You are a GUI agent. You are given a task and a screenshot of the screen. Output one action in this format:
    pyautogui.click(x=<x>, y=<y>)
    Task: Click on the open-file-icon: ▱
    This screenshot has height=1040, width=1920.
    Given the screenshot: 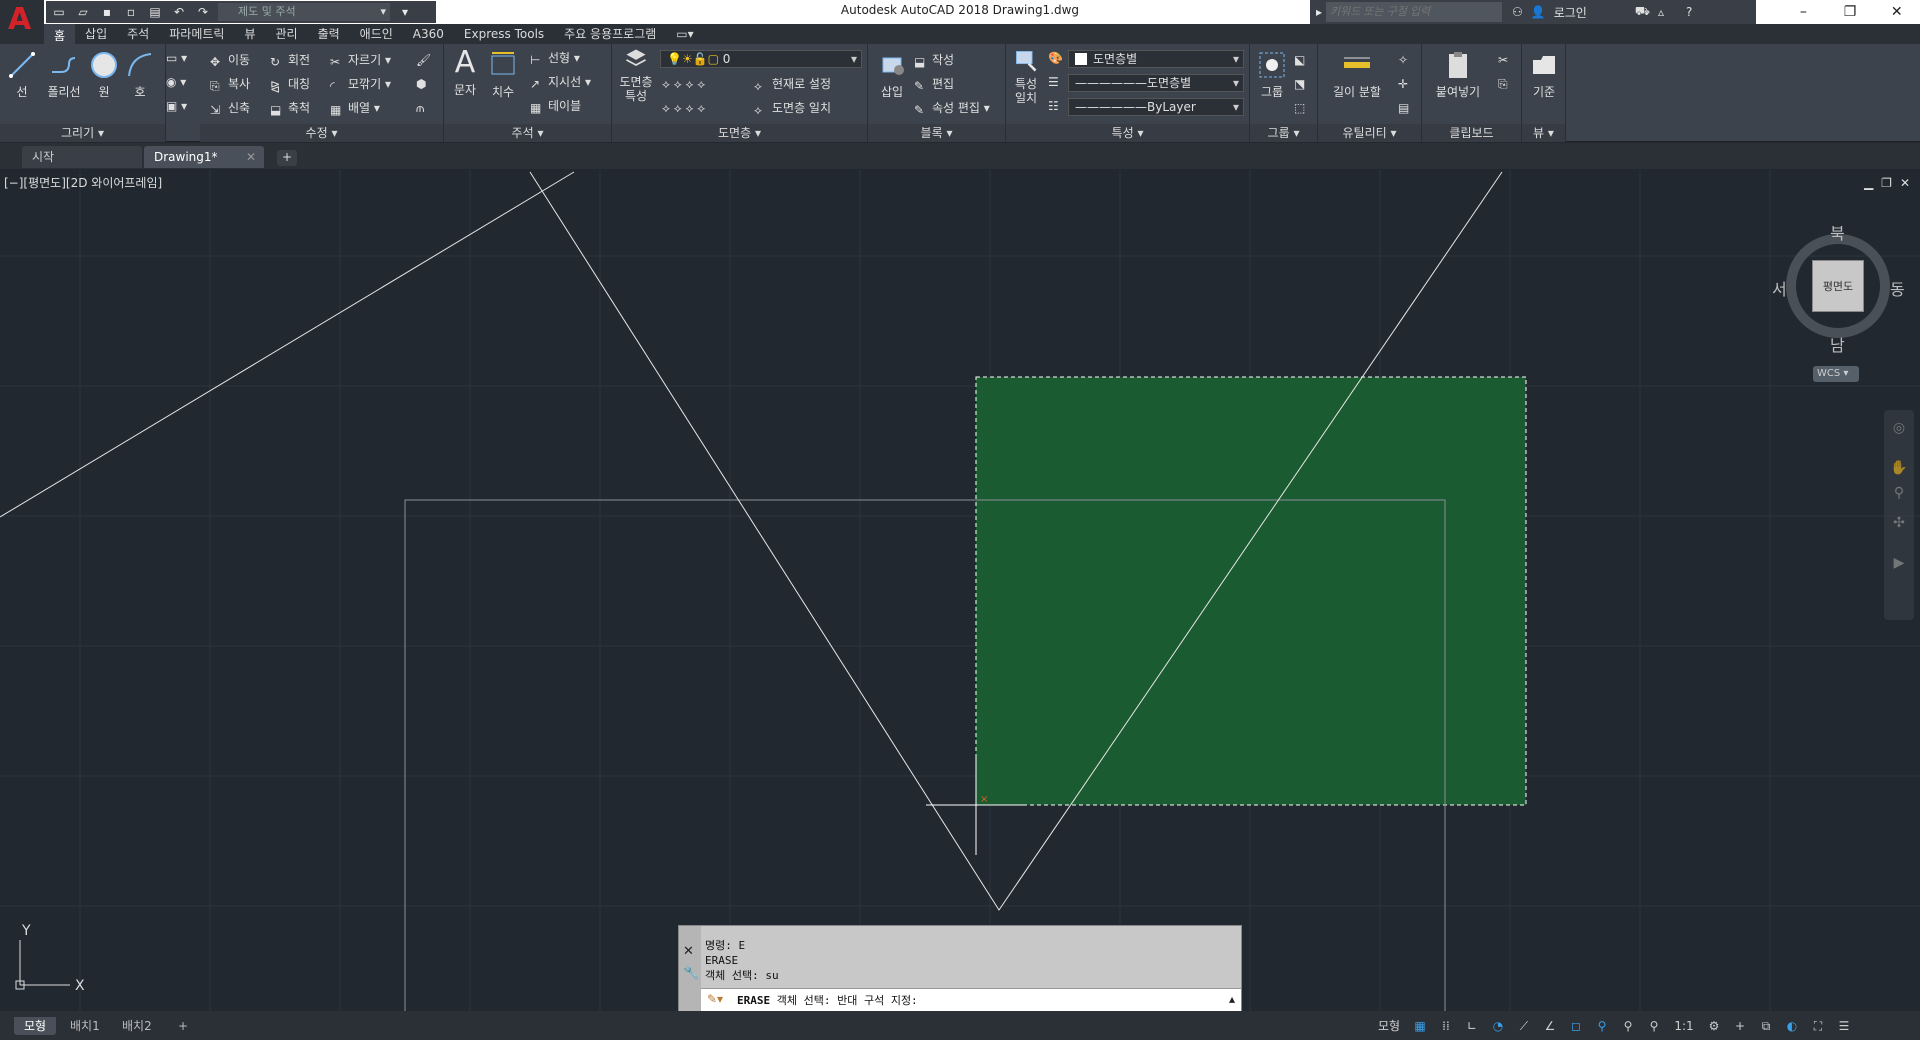 What is the action you would take?
    pyautogui.click(x=83, y=12)
    